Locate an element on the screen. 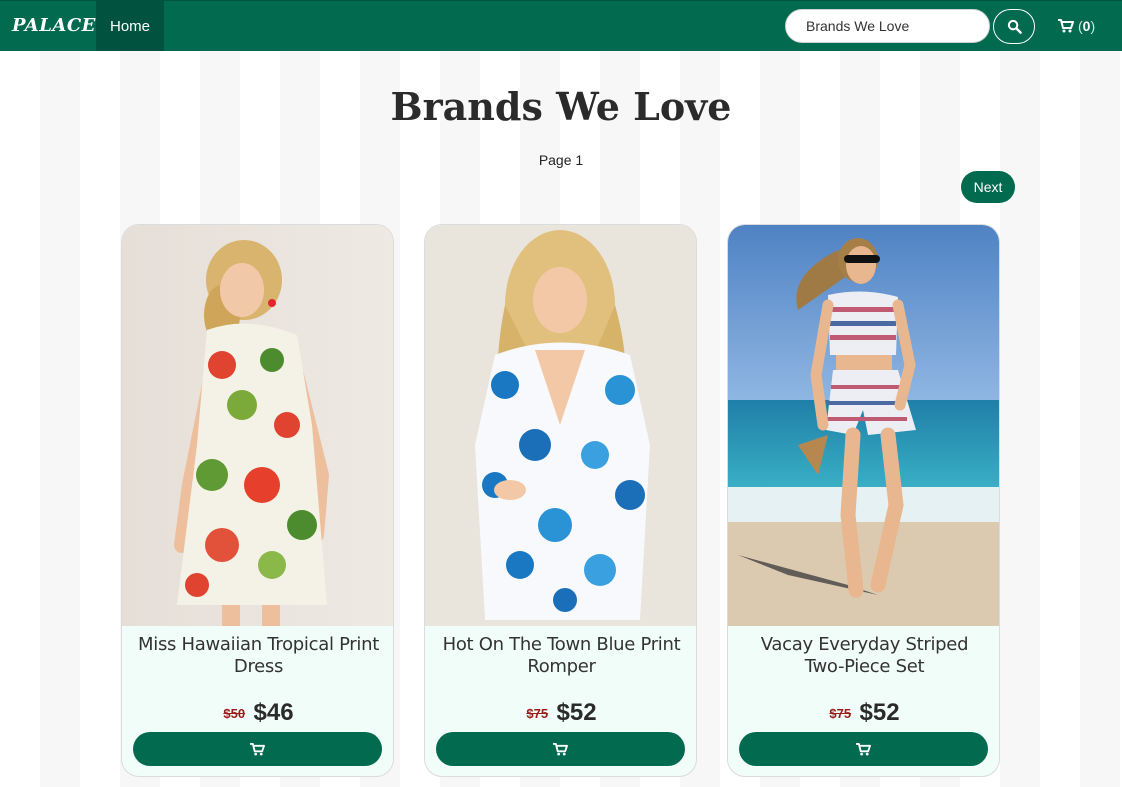  next-page-button: Next is located at coordinates (988, 187).